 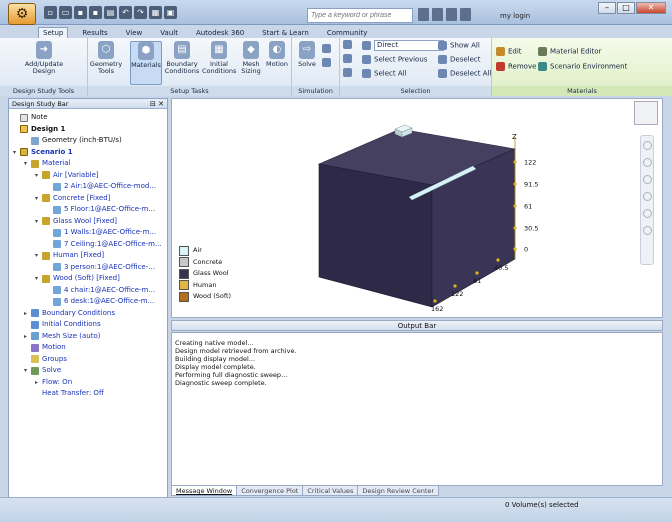 I want to click on tree-item: Note, so click(x=90, y=118).